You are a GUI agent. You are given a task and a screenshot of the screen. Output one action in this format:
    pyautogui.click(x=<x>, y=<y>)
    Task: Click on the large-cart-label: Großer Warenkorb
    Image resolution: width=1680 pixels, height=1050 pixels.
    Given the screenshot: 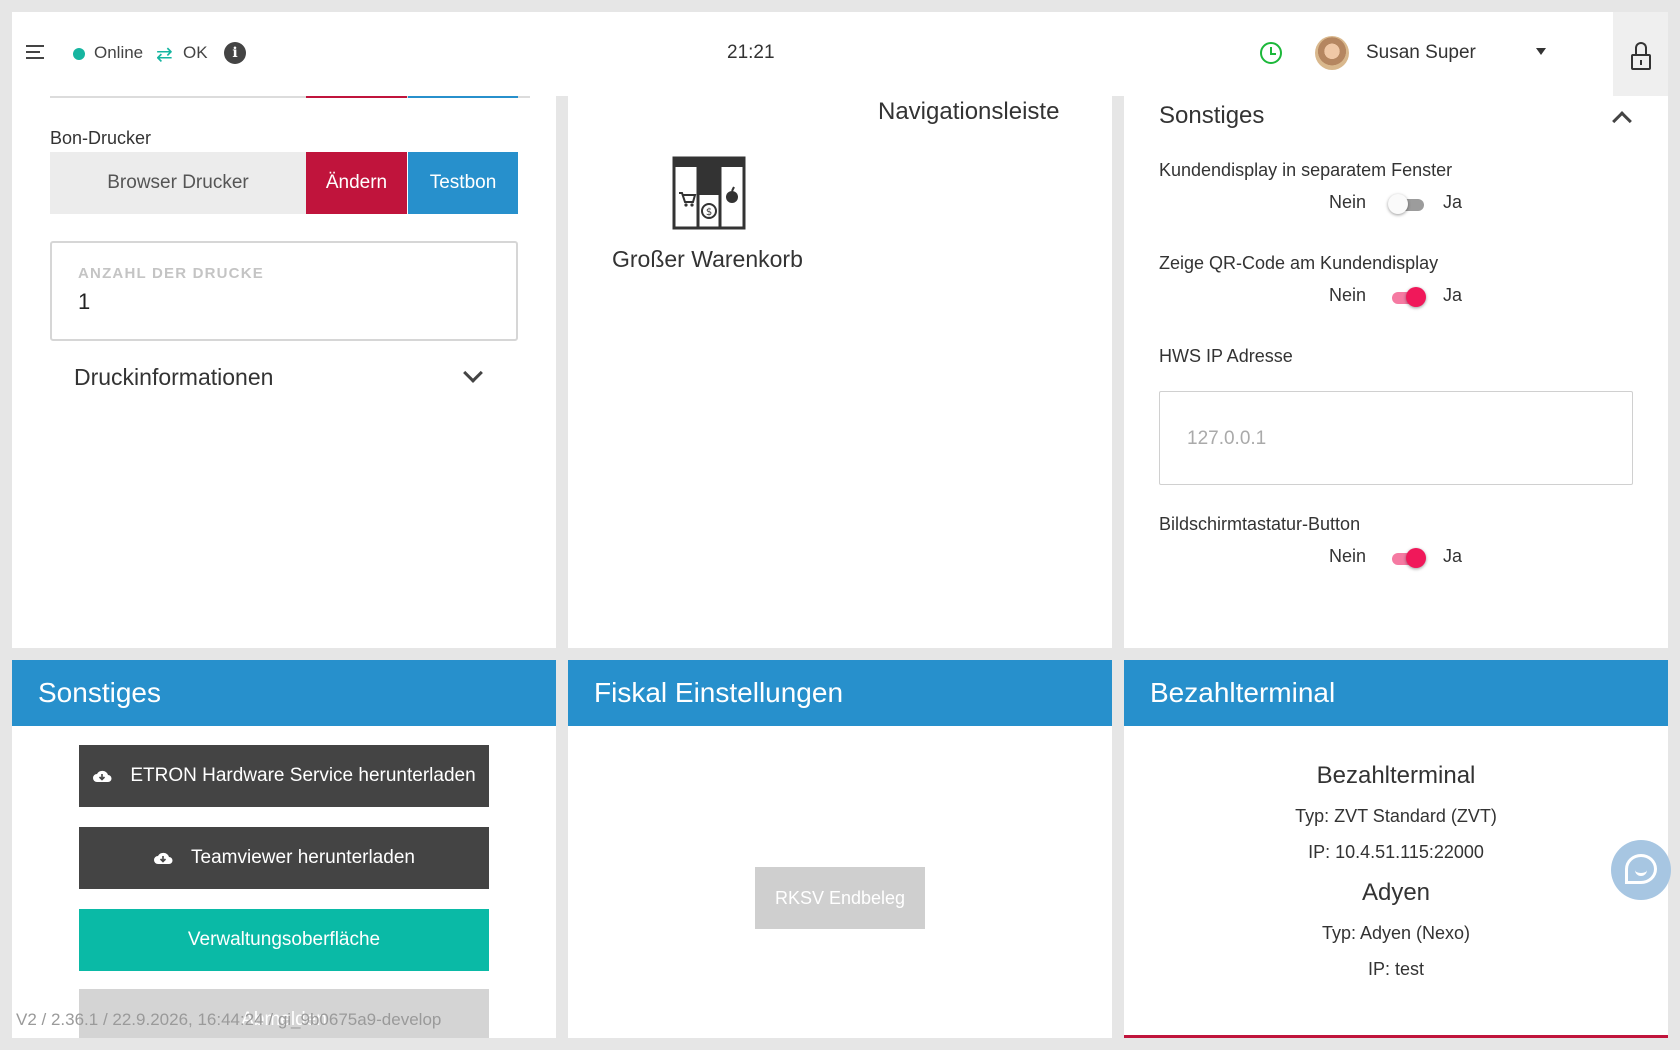 What is the action you would take?
    pyautogui.click(x=707, y=259)
    